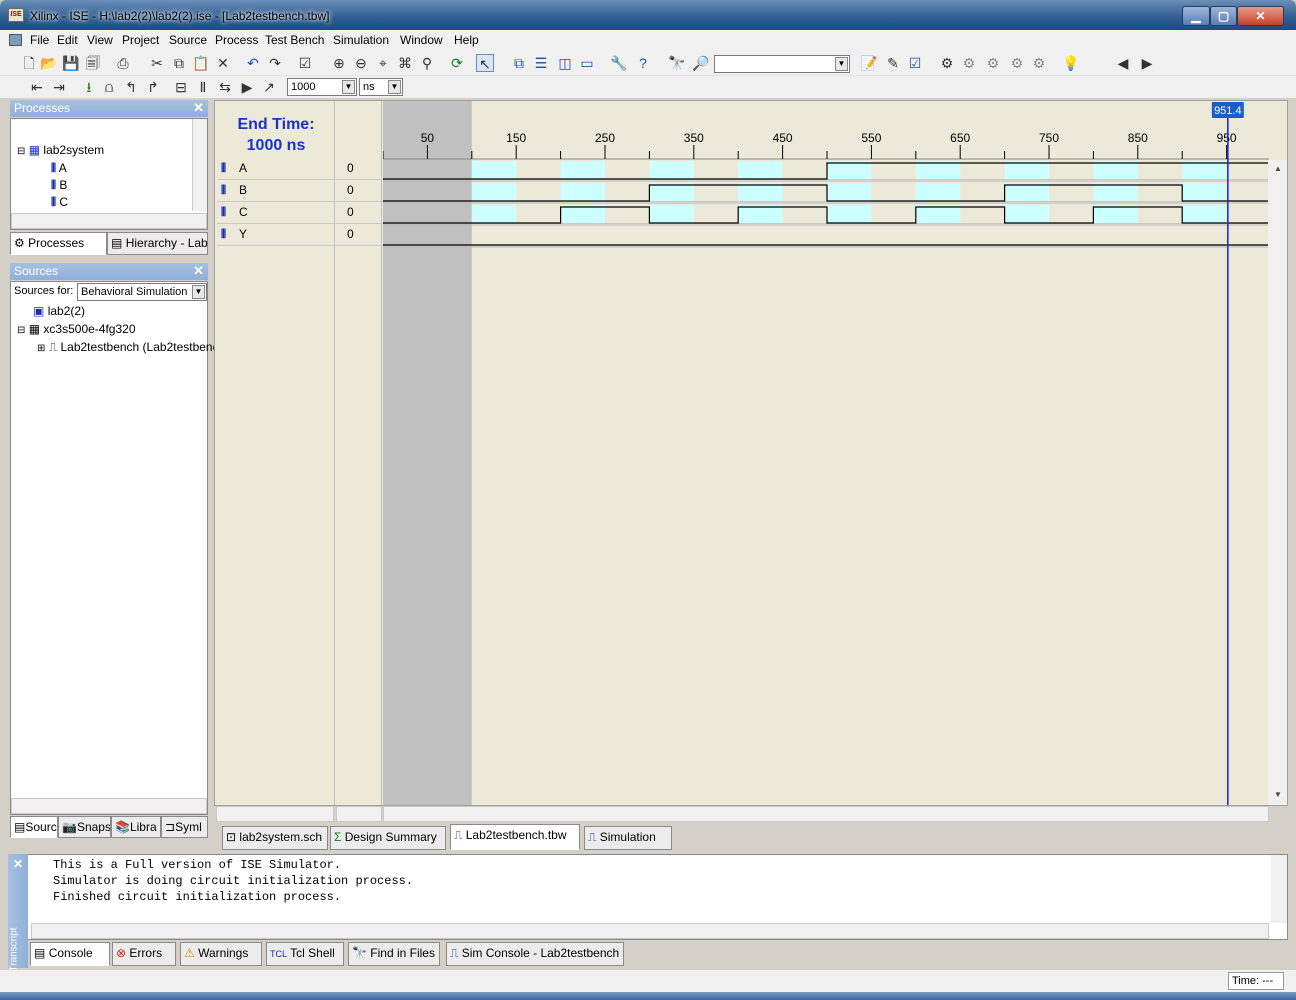 This screenshot has height=1000, width=1296. I want to click on run-all-icon: ⩍, so click(109, 87).